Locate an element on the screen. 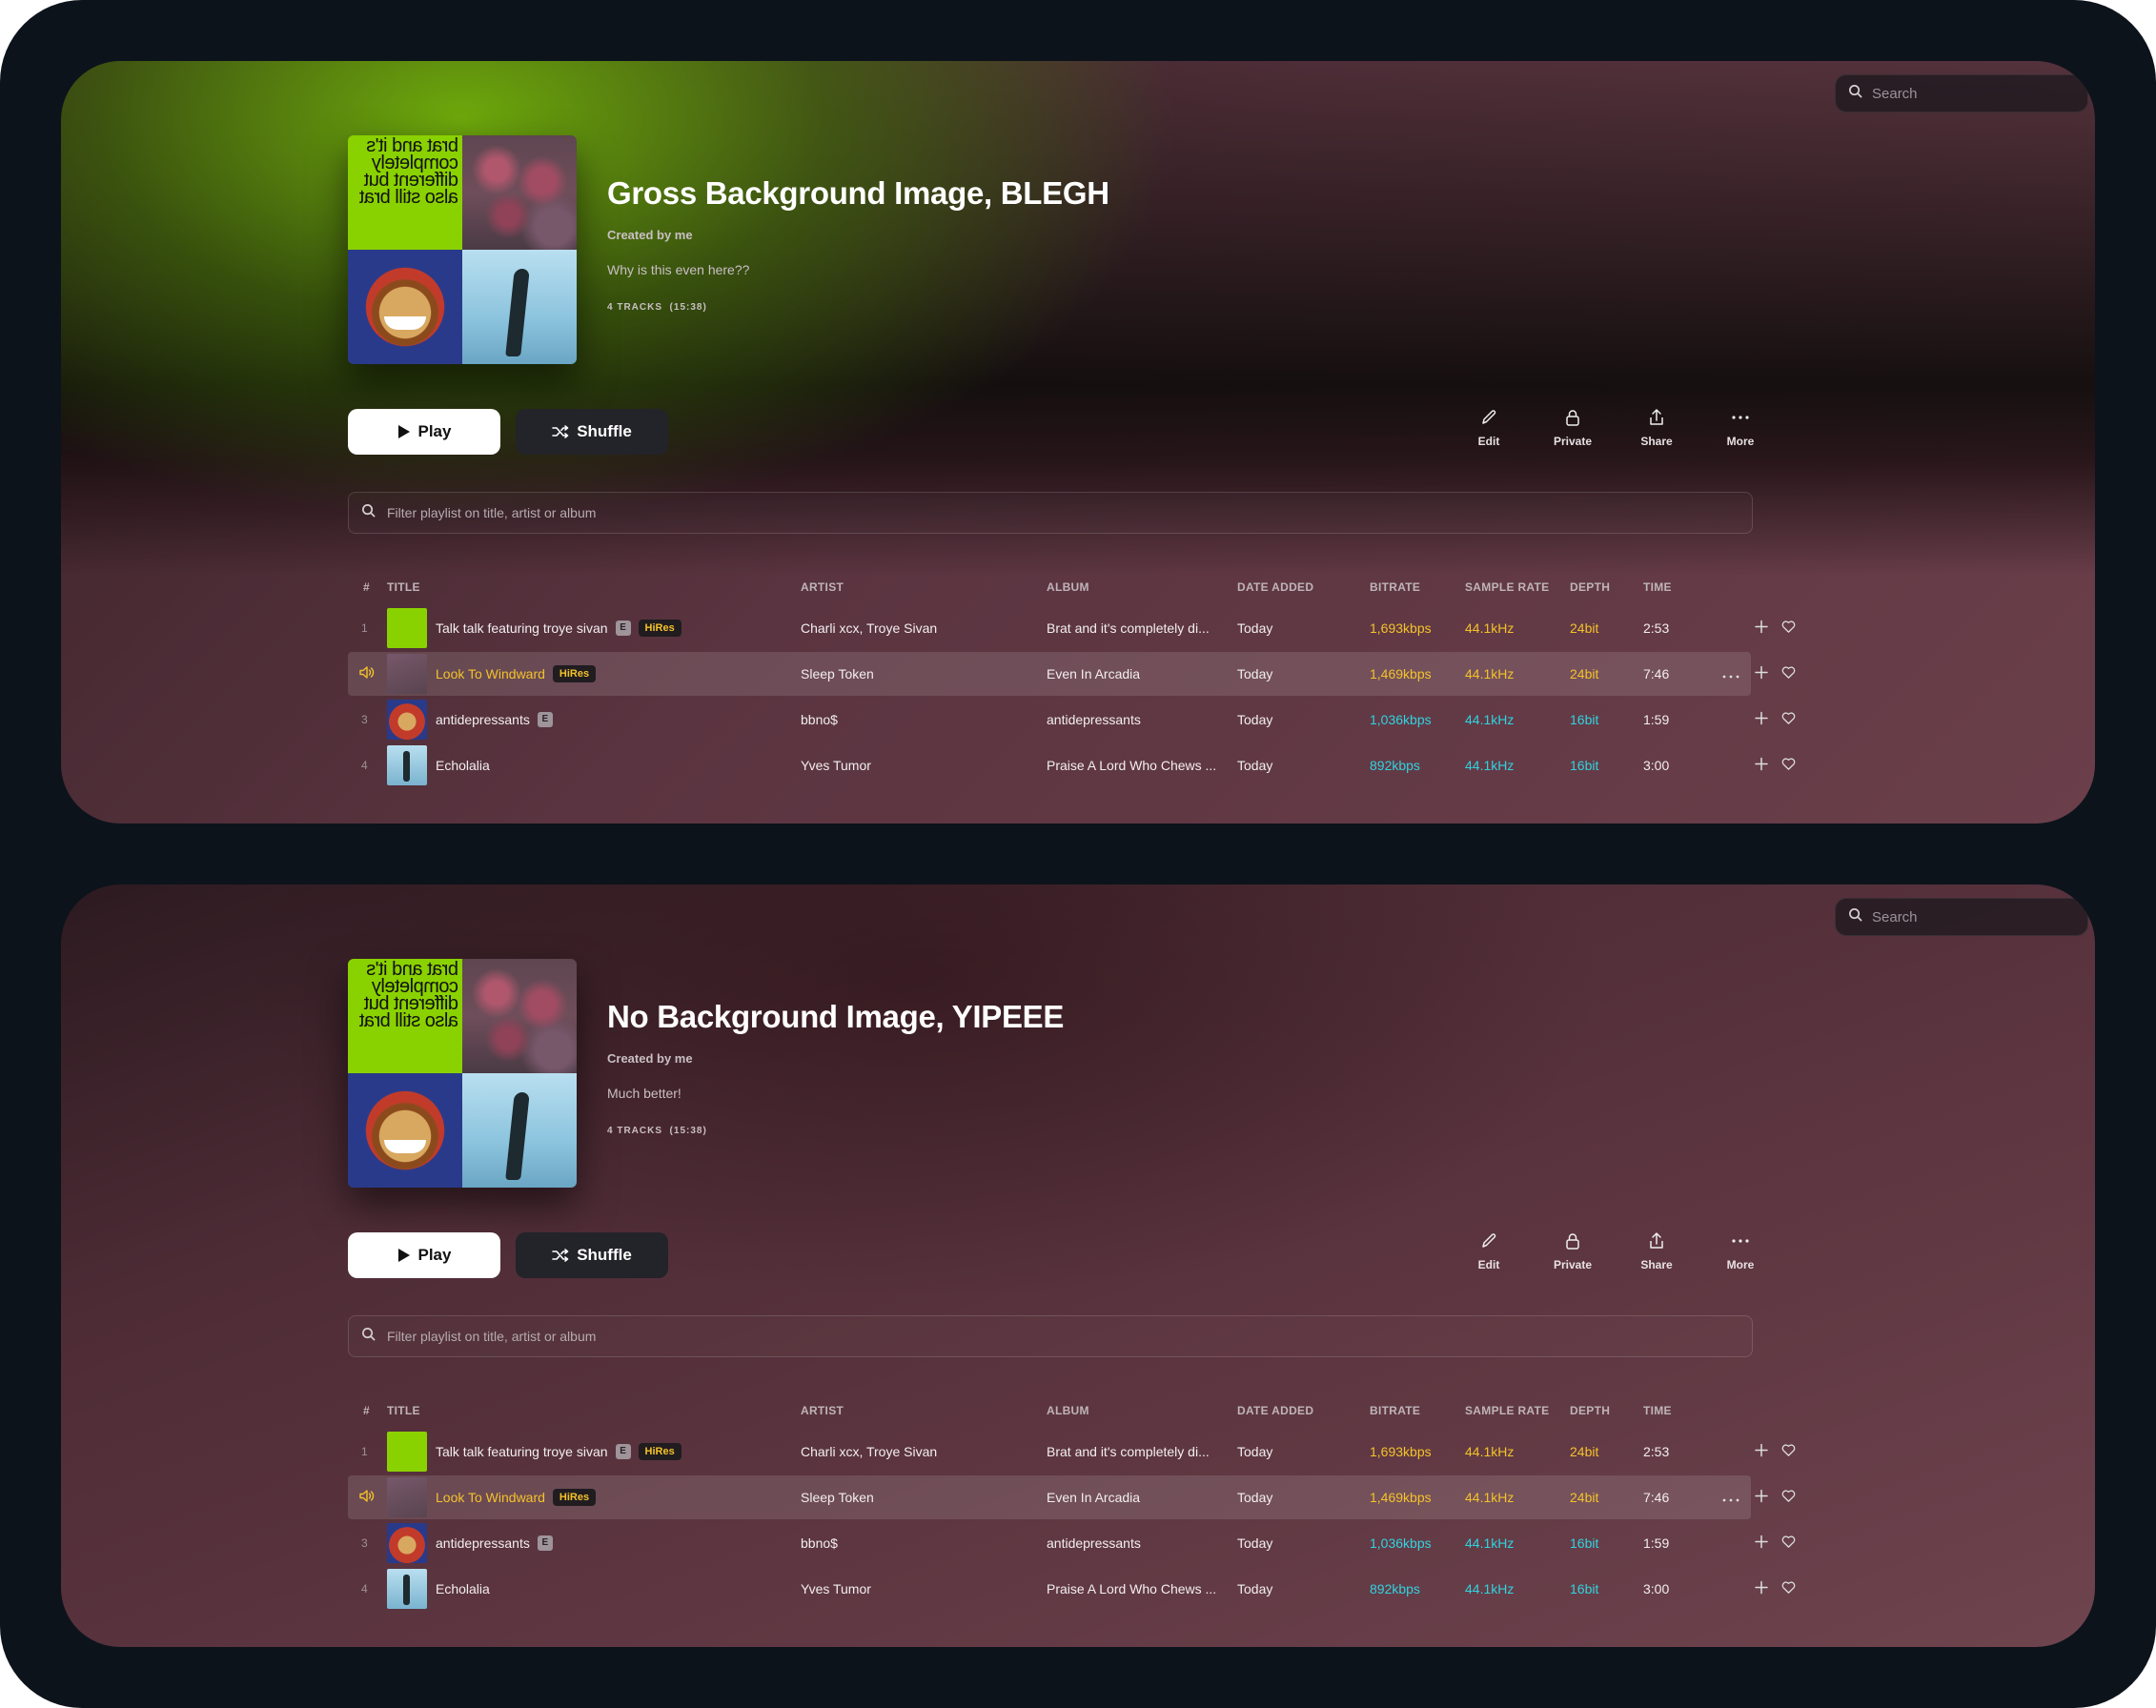 This screenshot has width=2156, height=1708. explicit-badge: E is located at coordinates (623, 1451).